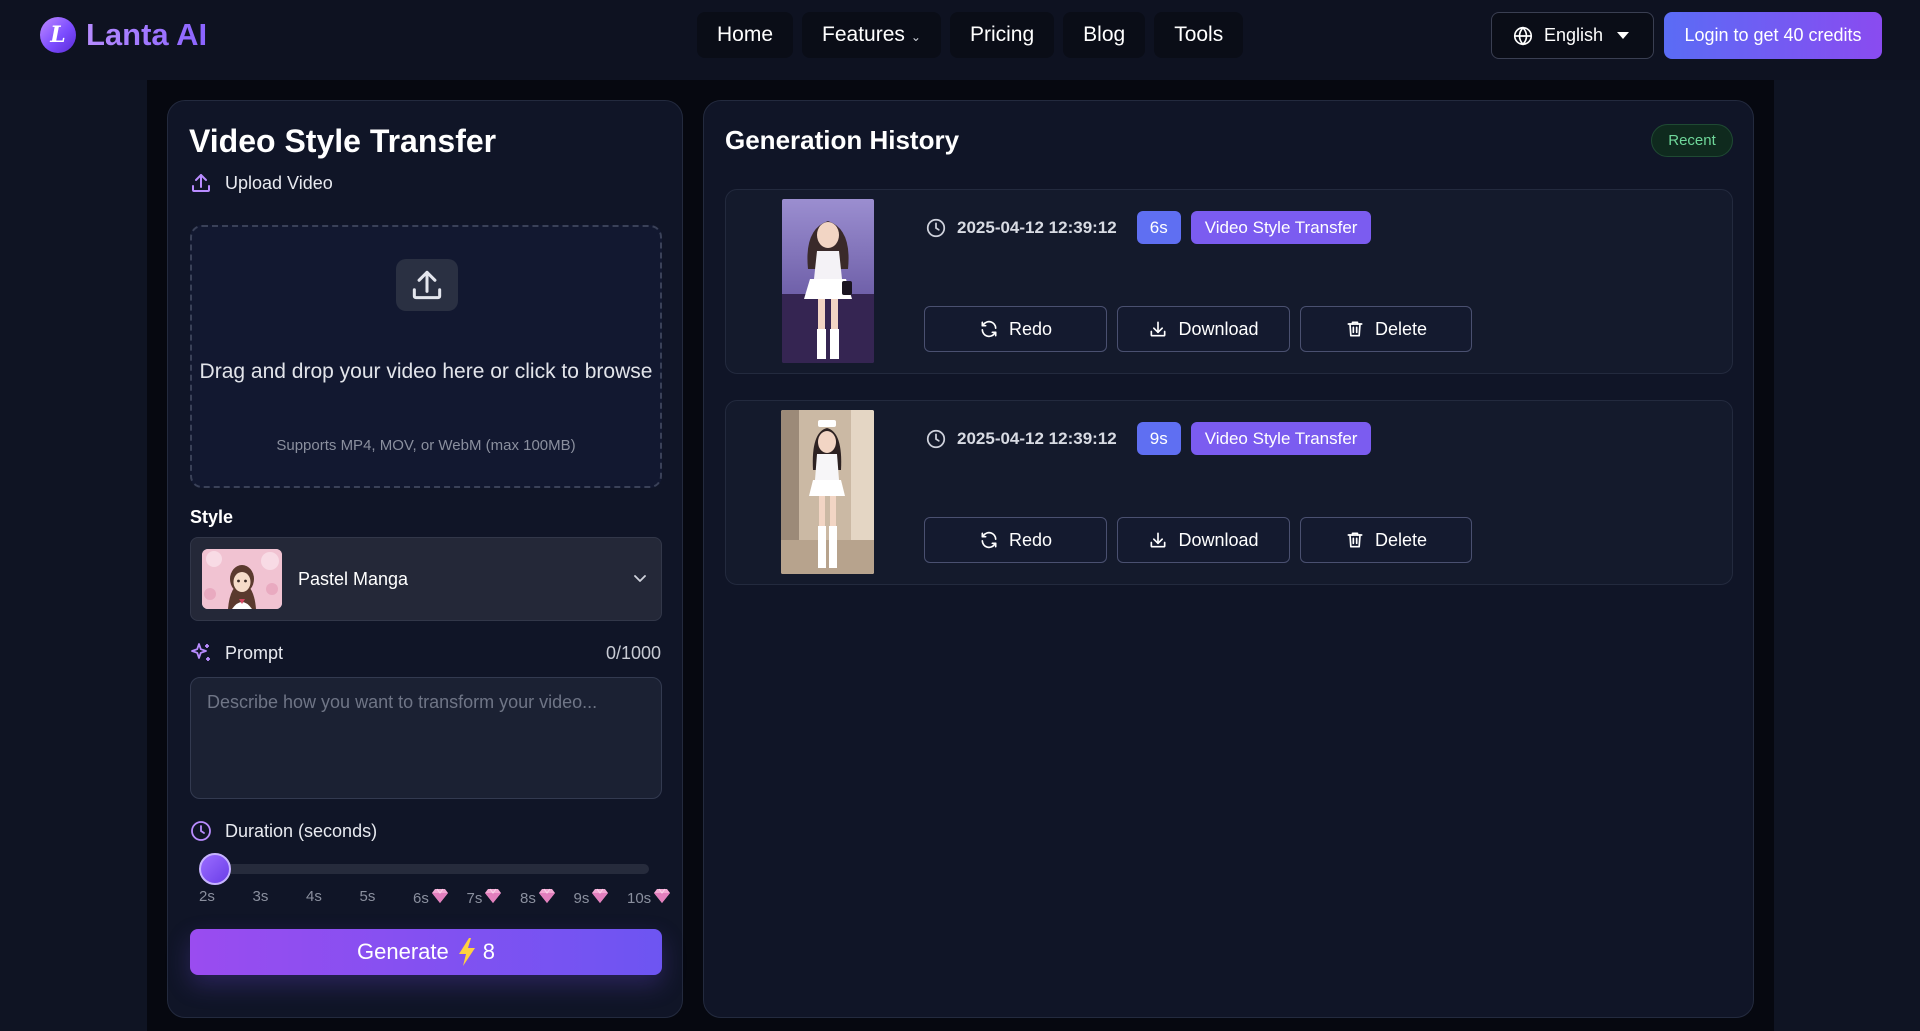 This screenshot has height=1031, width=1920. I want to click on nav-tools-label: Tools, so click(1199, 34).